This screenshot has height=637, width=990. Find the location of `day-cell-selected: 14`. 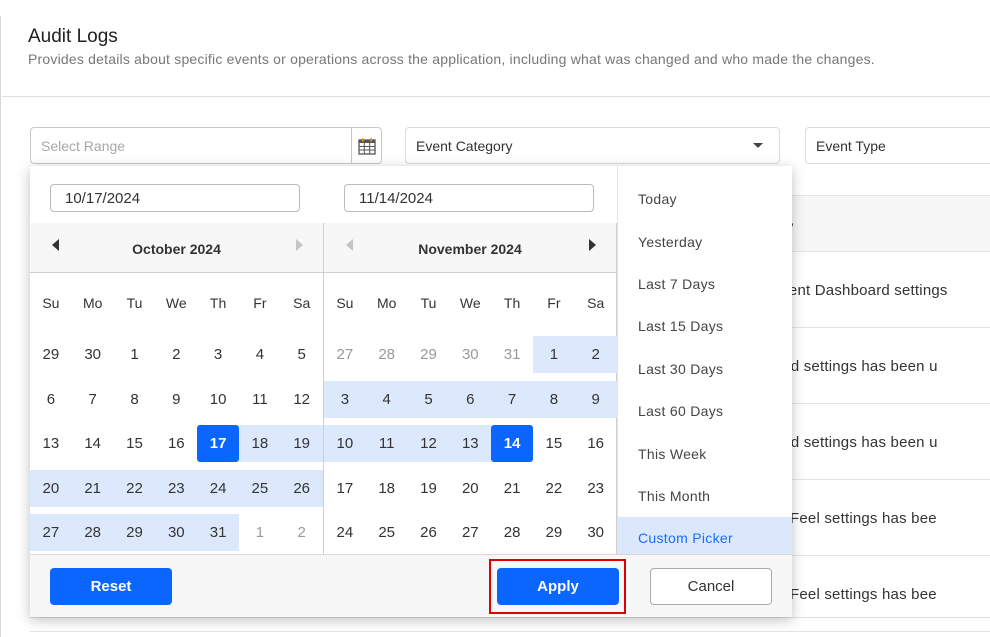

day-cell-selected: 14 is located at coordinates (512, 443).